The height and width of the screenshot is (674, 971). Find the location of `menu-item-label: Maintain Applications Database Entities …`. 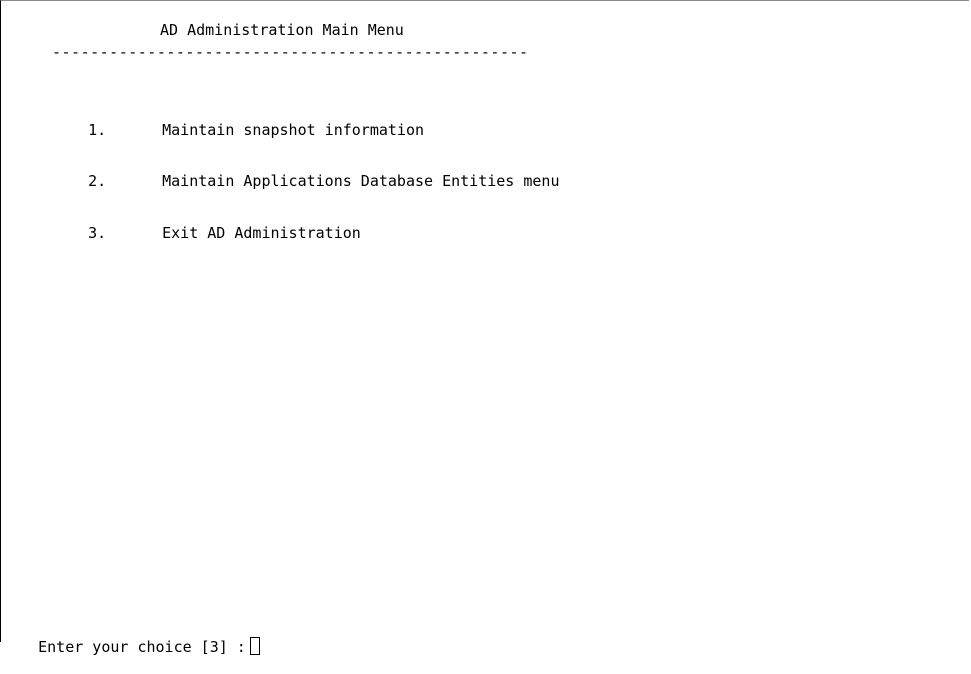

menu-item-label: Maintain Applications Database Entities … is located at coordinates (361, 181).